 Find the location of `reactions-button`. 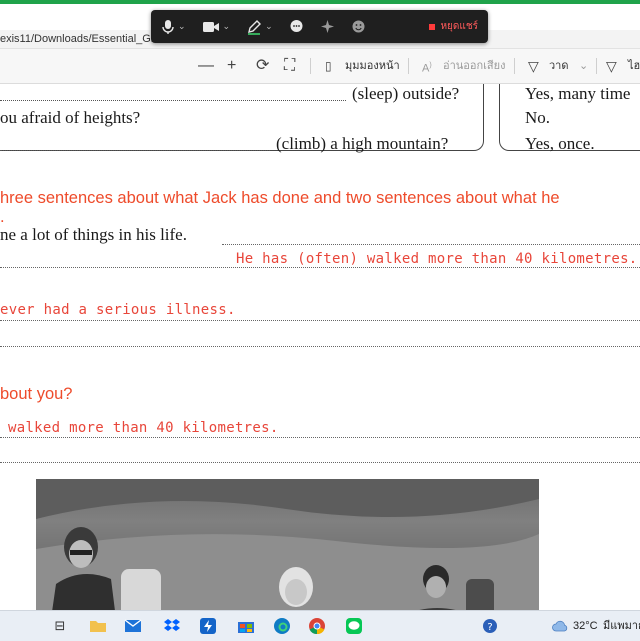

reactions-button is located at coordinates (358, 26).